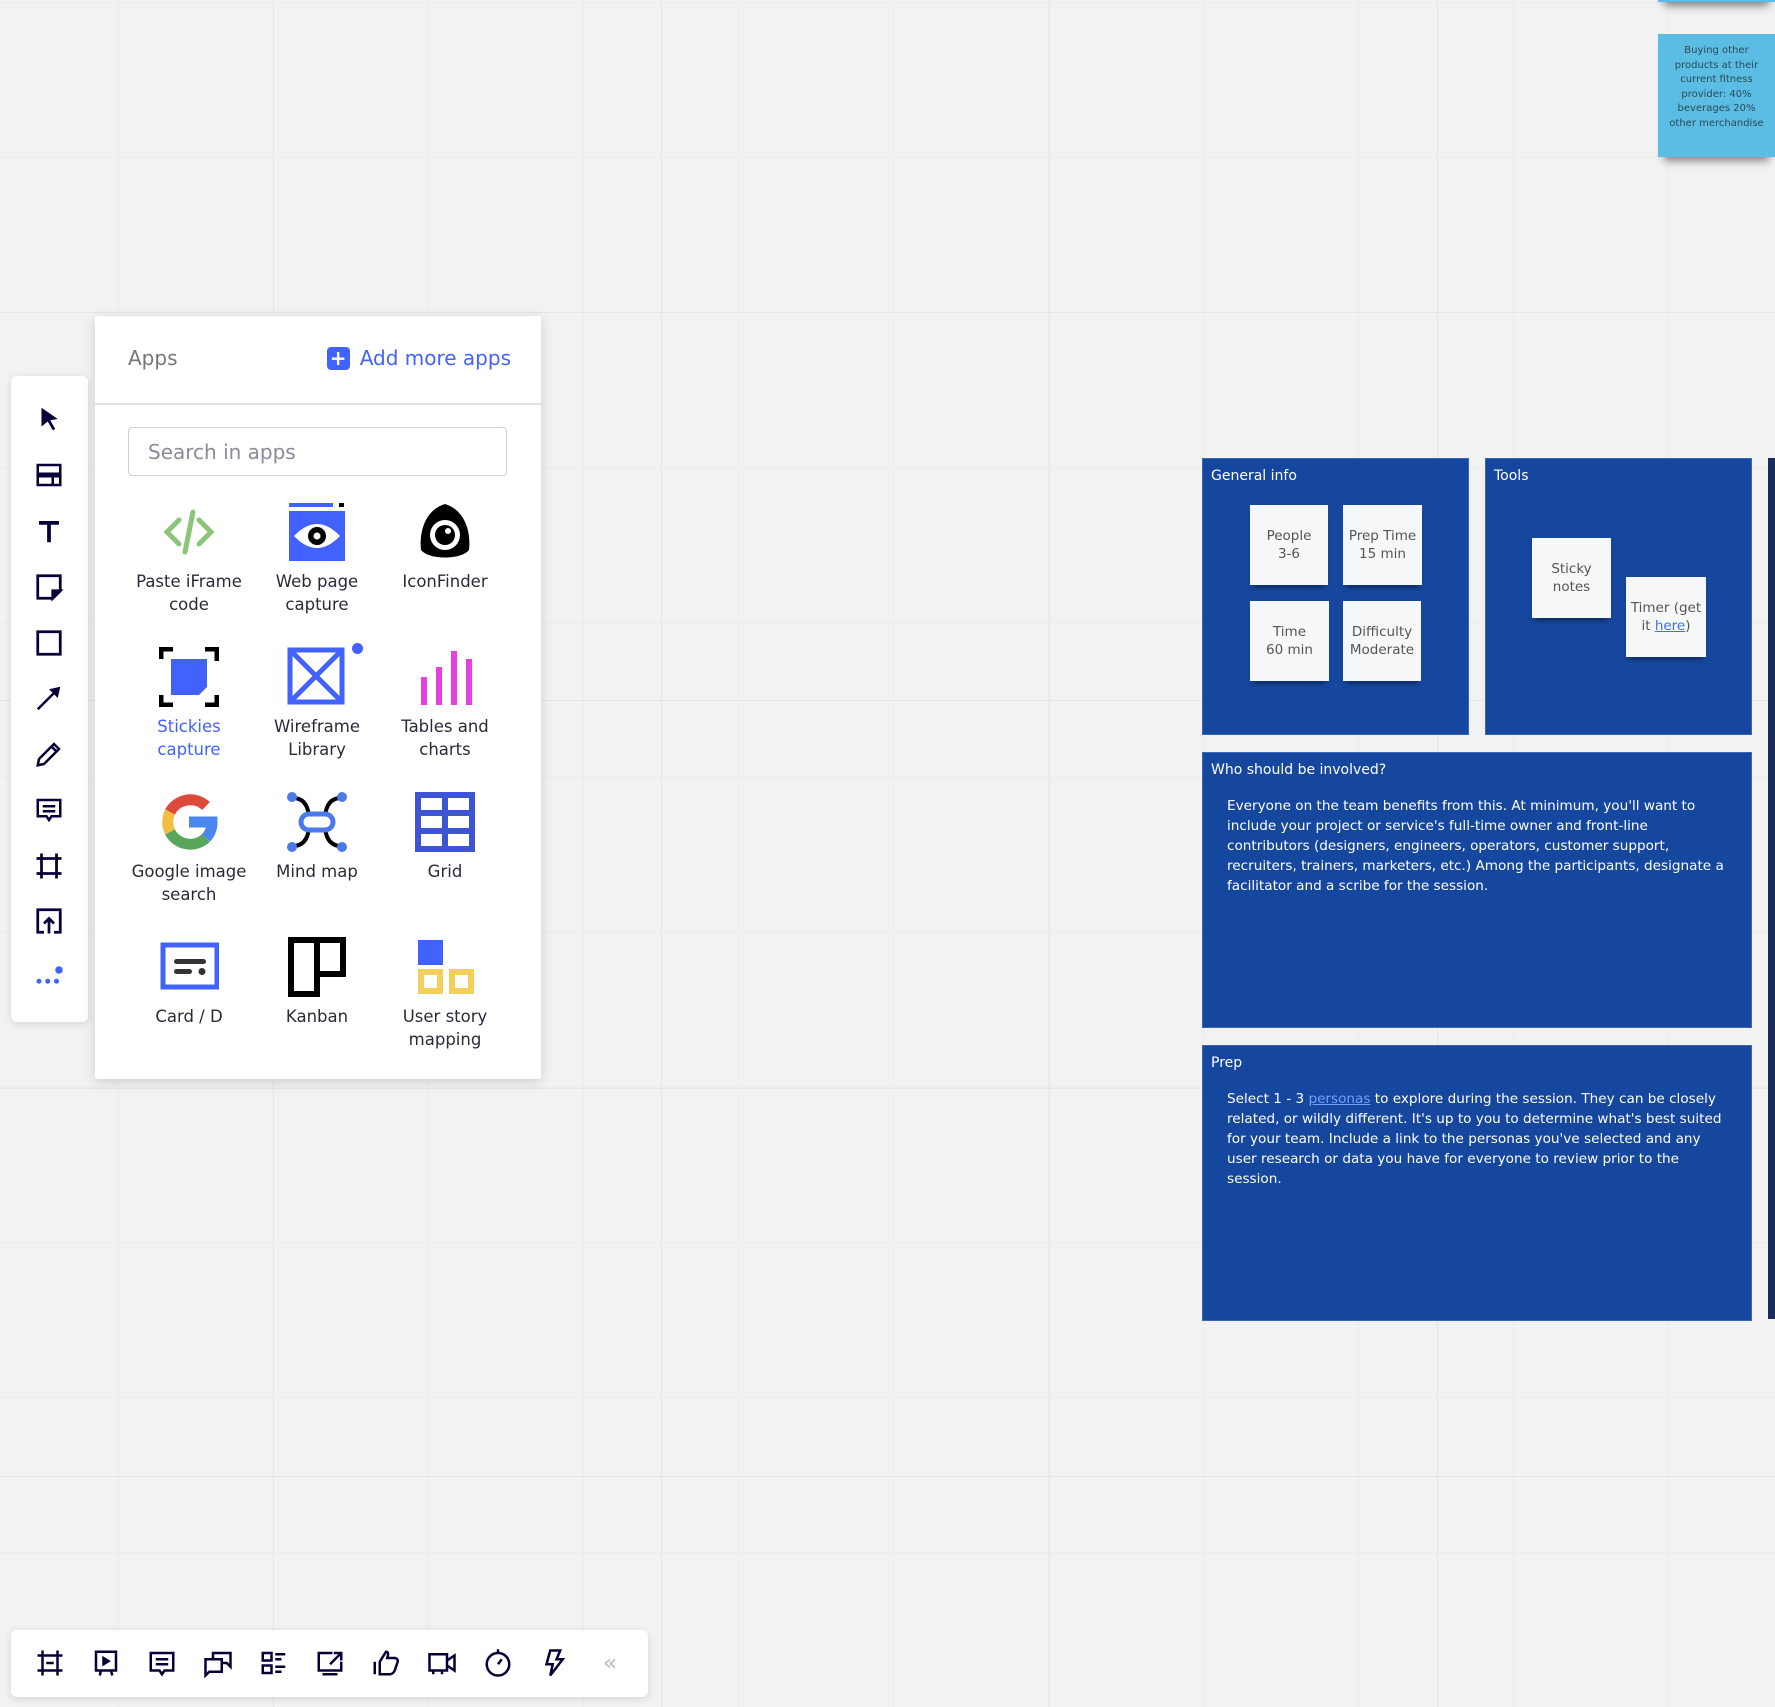 This screenshot has height=1707, width=1775. What do you see at coordinates (189, 1016) in the screenshot?
I see `app-label: Card / D` at bounding box center [189, 1016].